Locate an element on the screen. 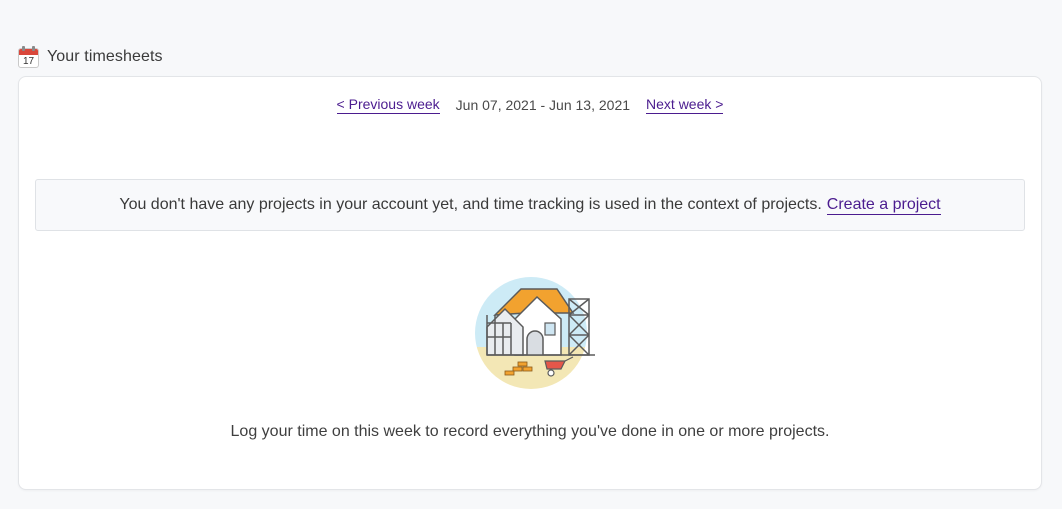 This screenshot has width=1062, height=509. previous-week-link: < Previous week is located at coordinates (388, 105).